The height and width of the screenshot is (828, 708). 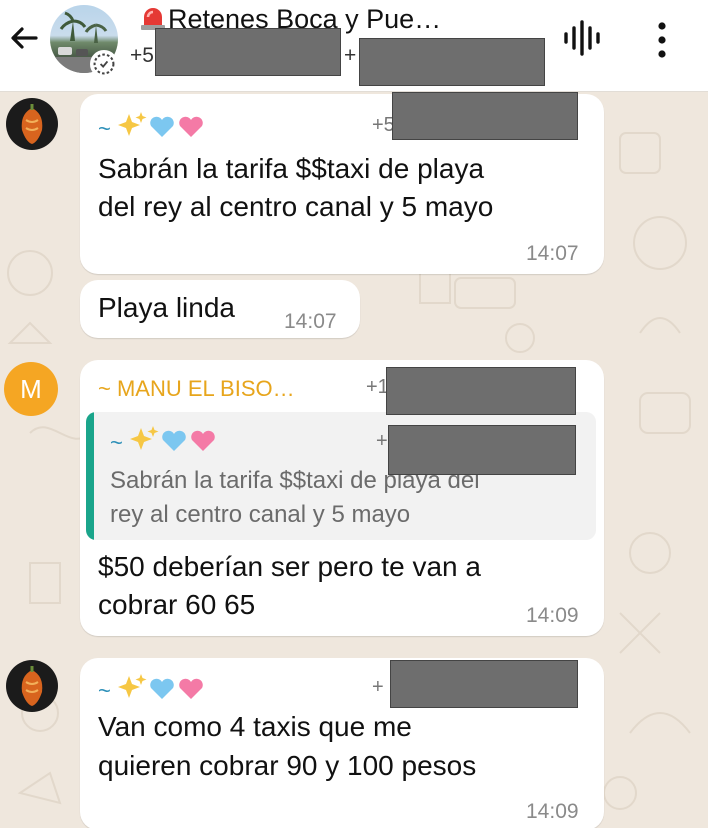 I want to click on sender-avatar-letter: M, so click(x=31, y=389).